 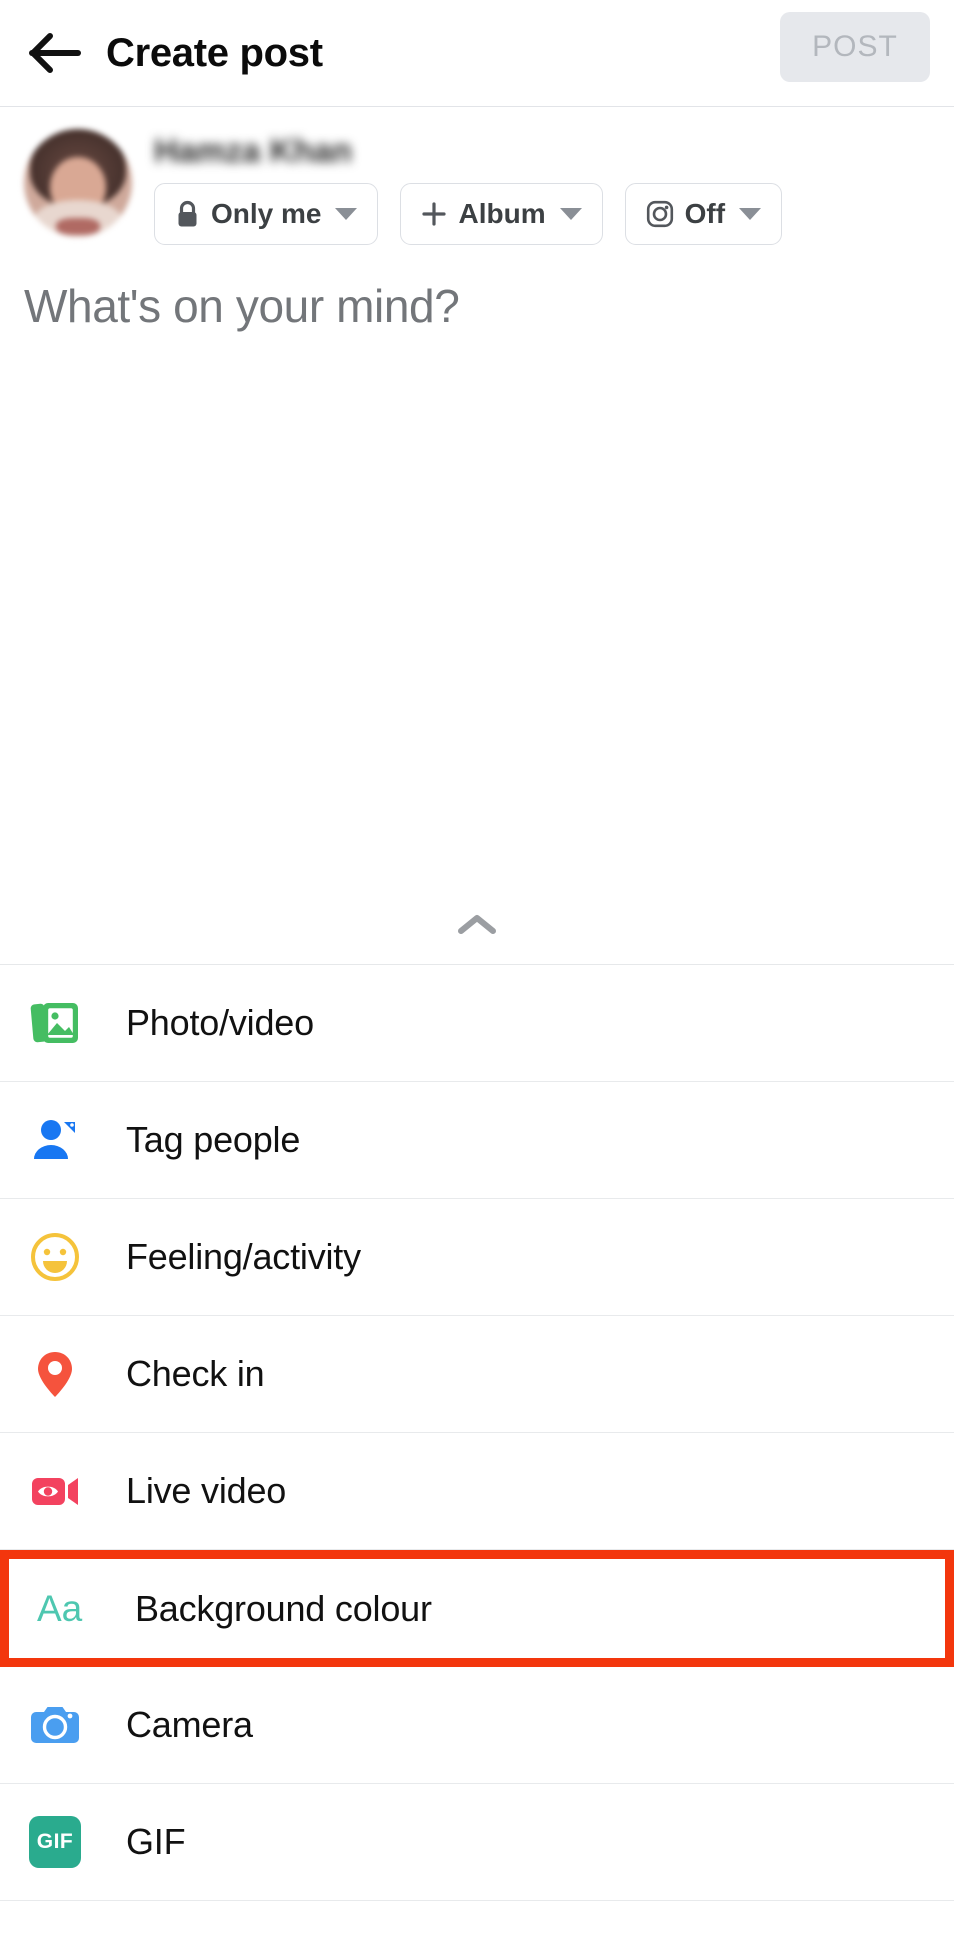 What do you see at coordinates (220, 1023) in the screenshot?
I see `option-label: Photo/video` at bounding box center [220, 1023].